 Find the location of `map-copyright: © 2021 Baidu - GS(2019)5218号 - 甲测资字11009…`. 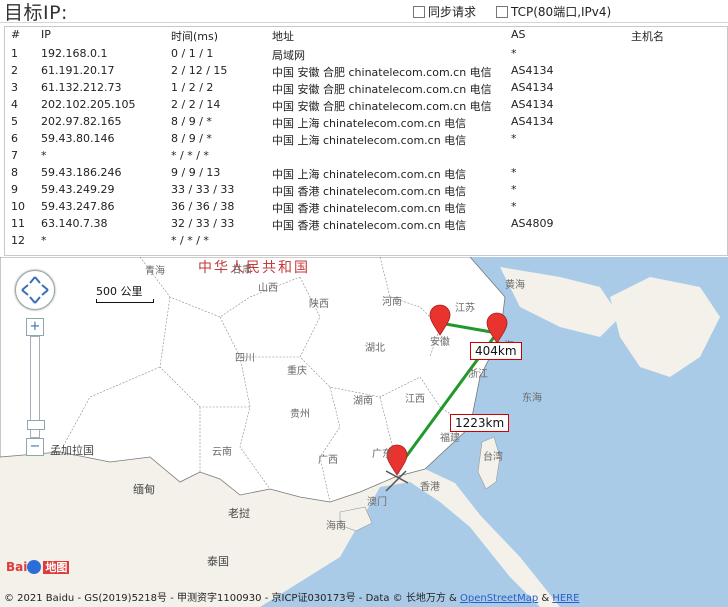

map-copyright: © 2021 Baidu - GS(2019)5218号 - 甲测资字11009… is located at coordinates (292, 598).